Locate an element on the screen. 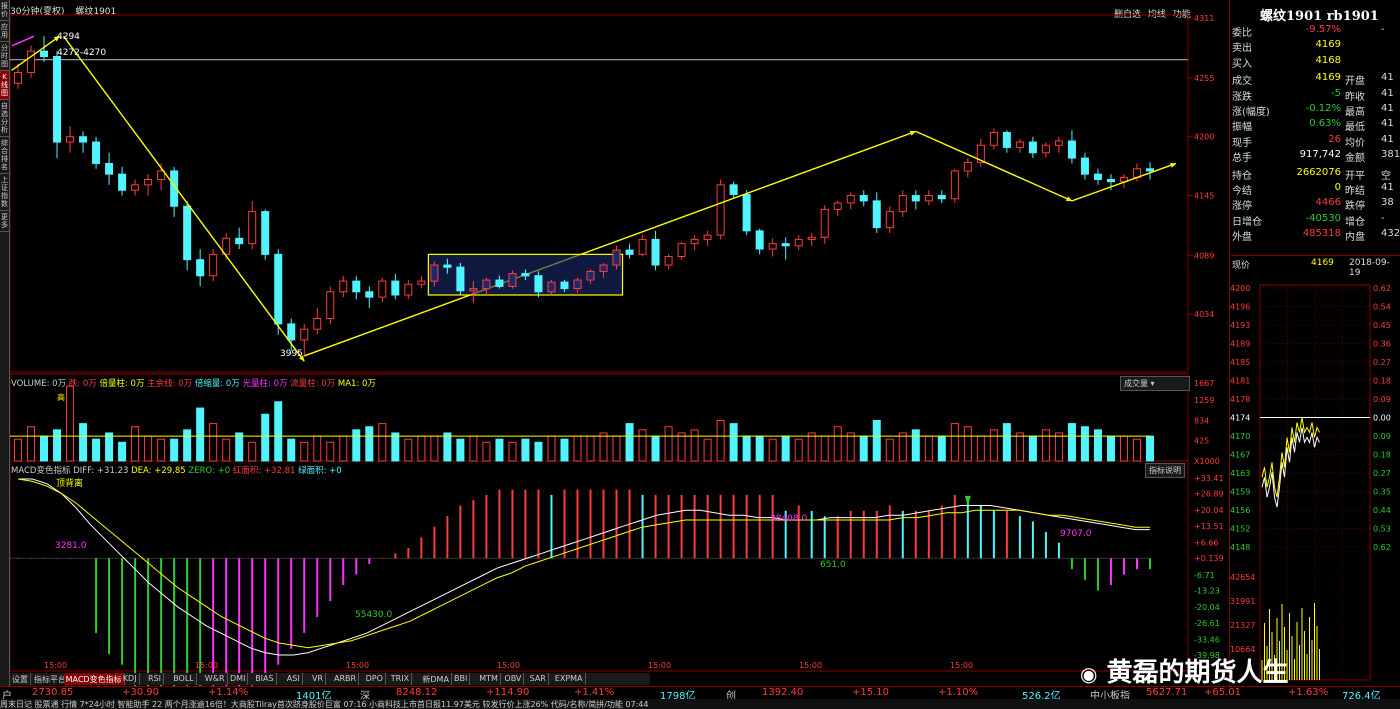  indicator-tab: TRIX is located at coordinates (401, 679).